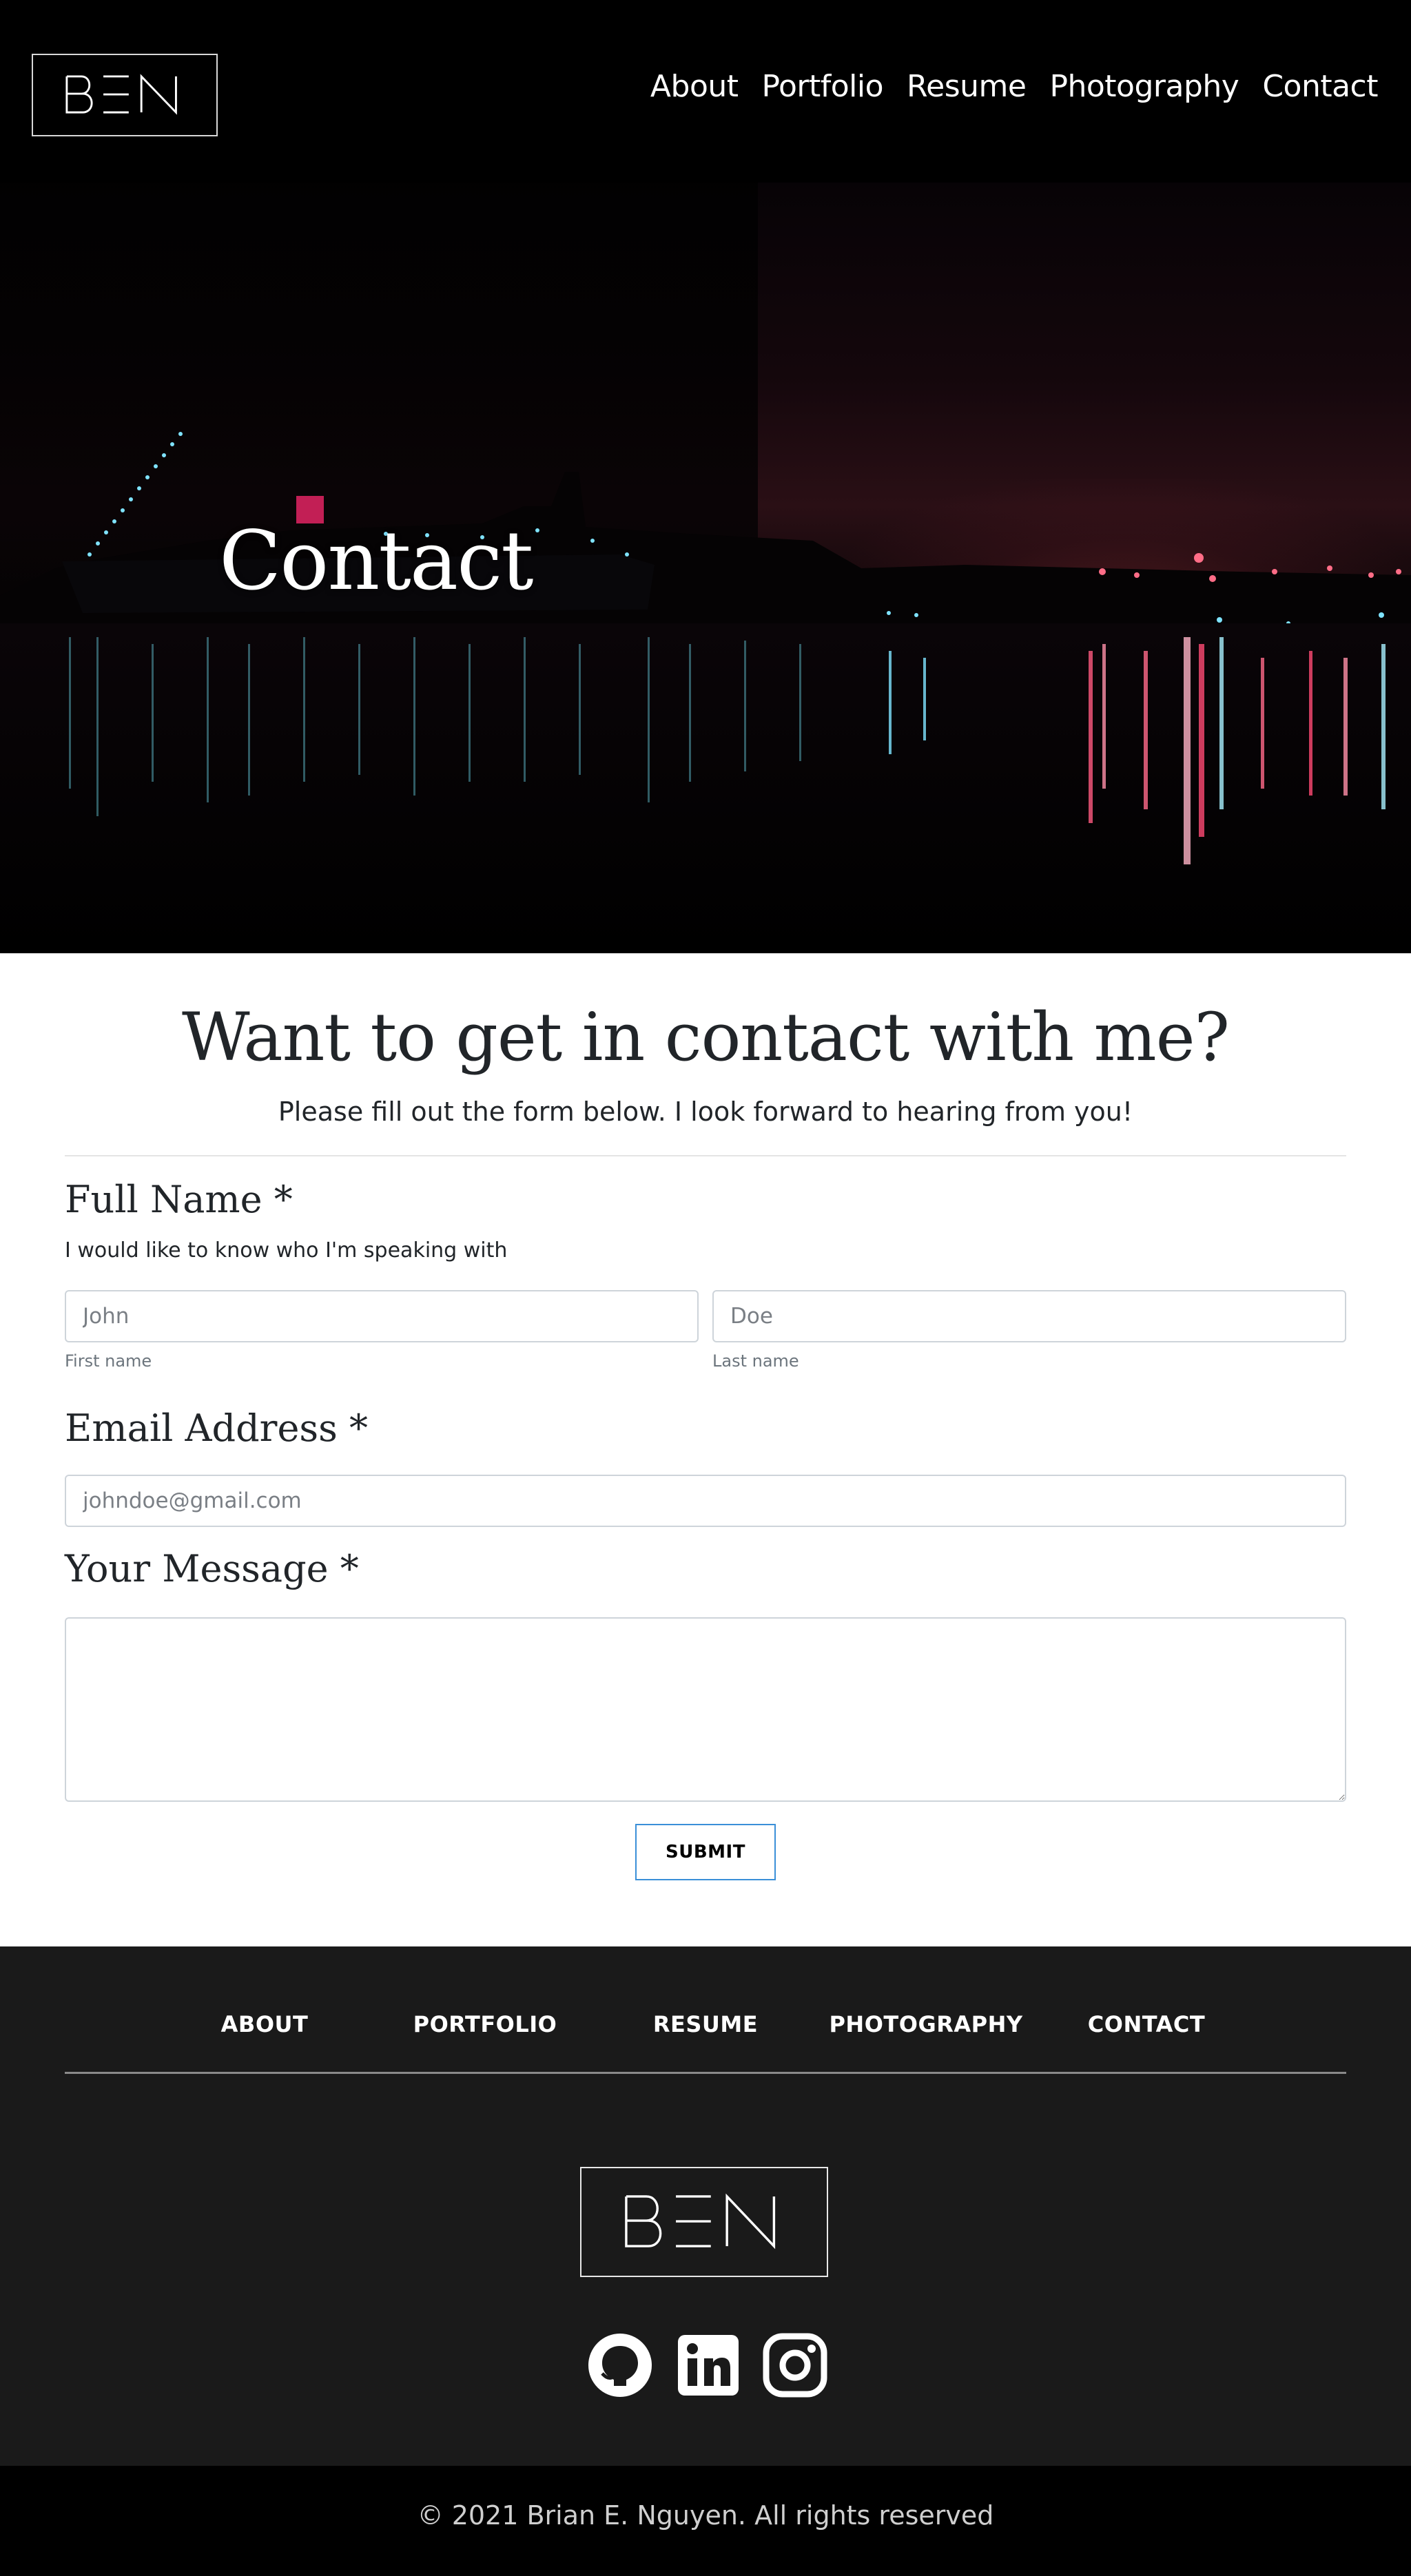 The height and width of the screenshot is (2576, 1411). What do you see at coordinates (705, 1501) in the screenshot?
I see `email-input` at bounding box center [705, 1501].